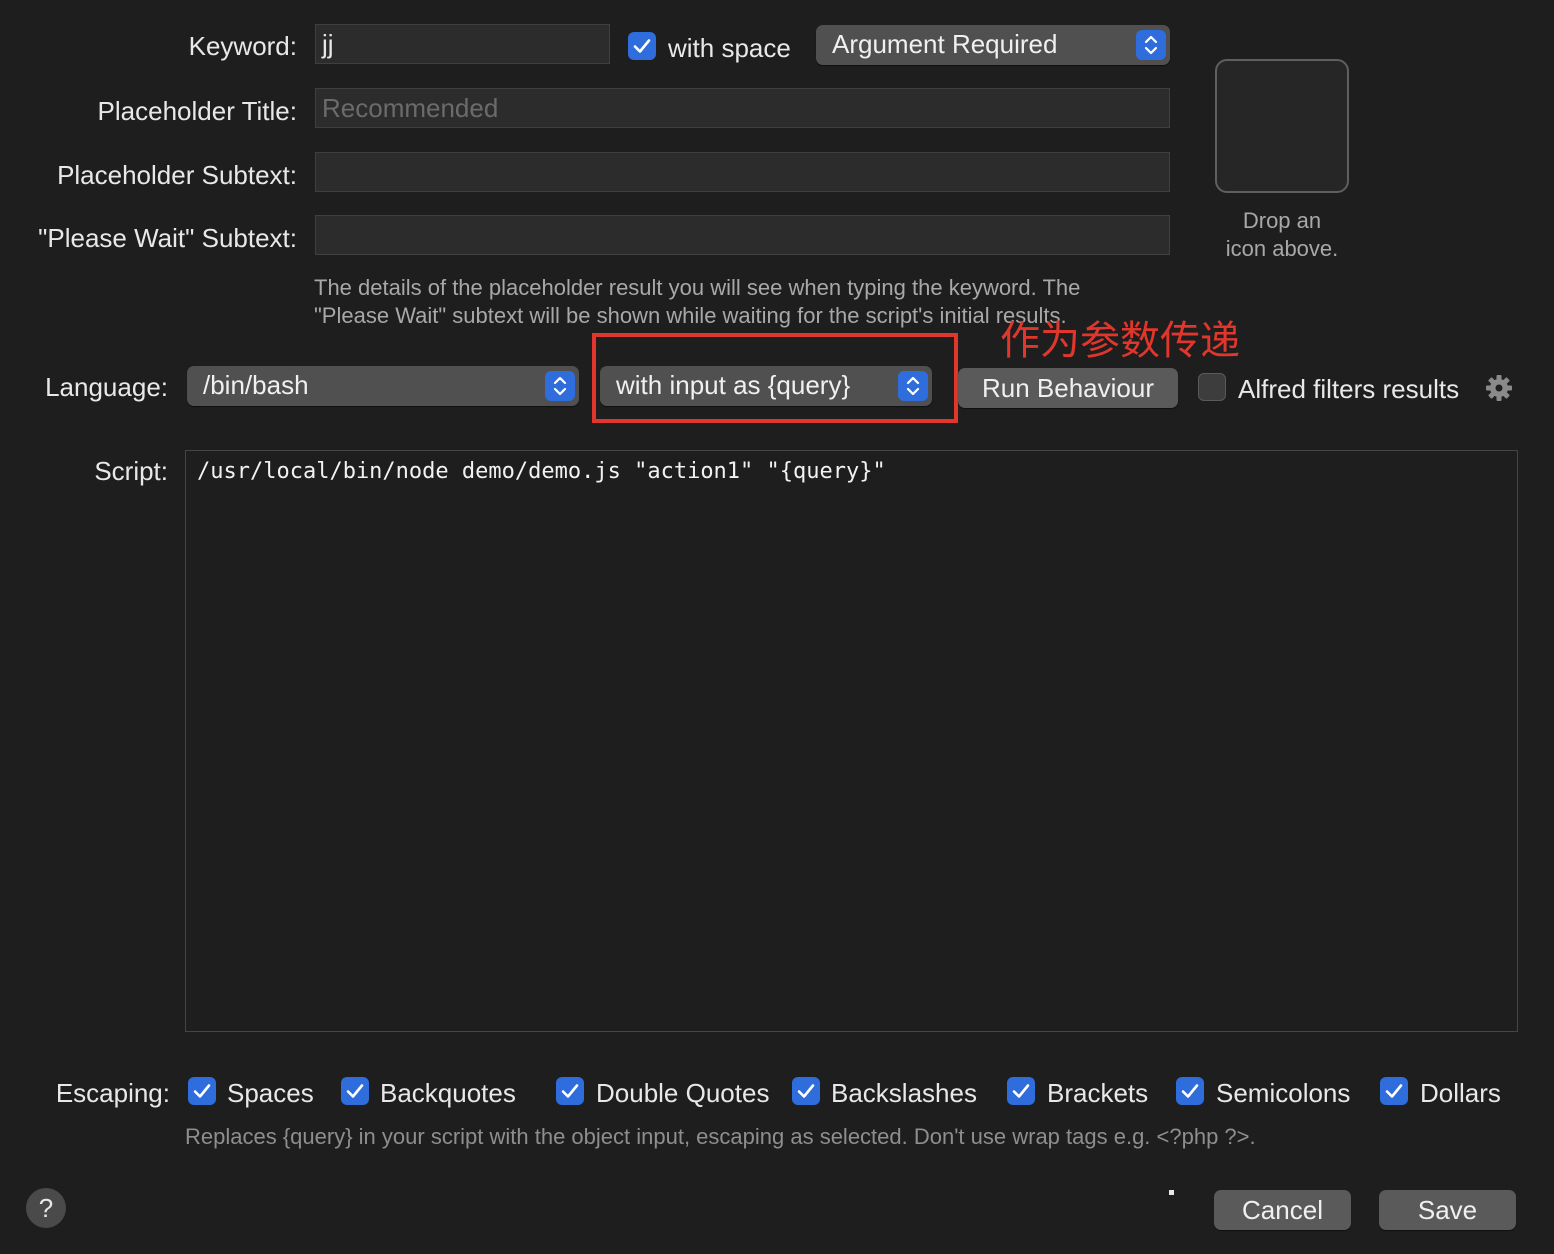 The width and height of the screenshot is (1554, 1254). I want to click on argument-popup-value: Argument Required, so click(945, 44).